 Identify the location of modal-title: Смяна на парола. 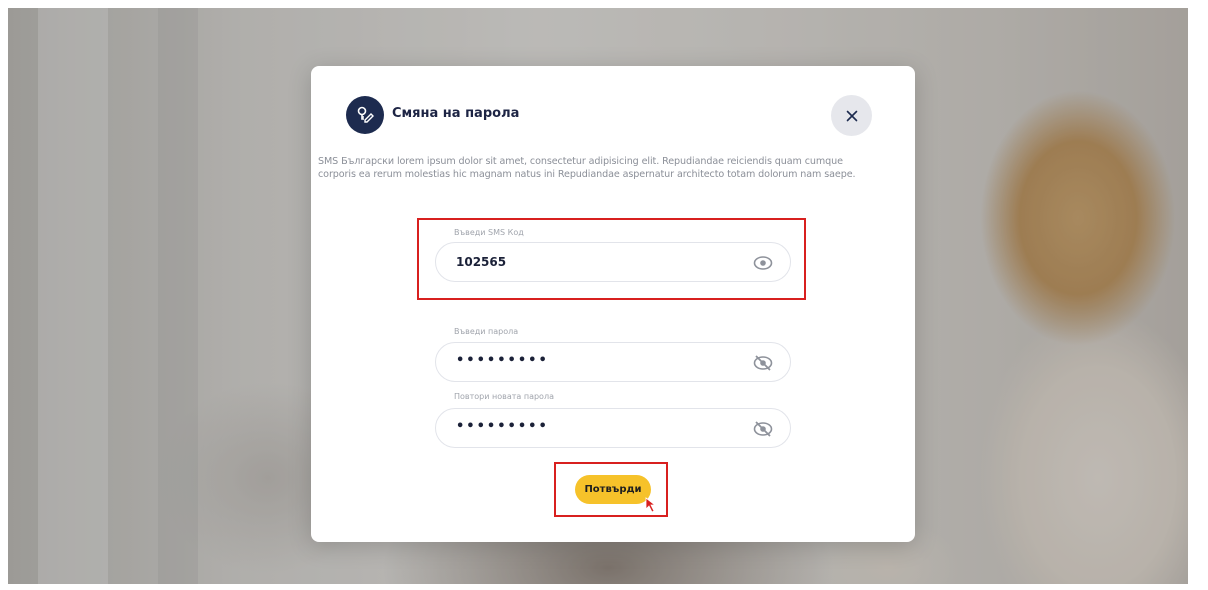
(456, 113).